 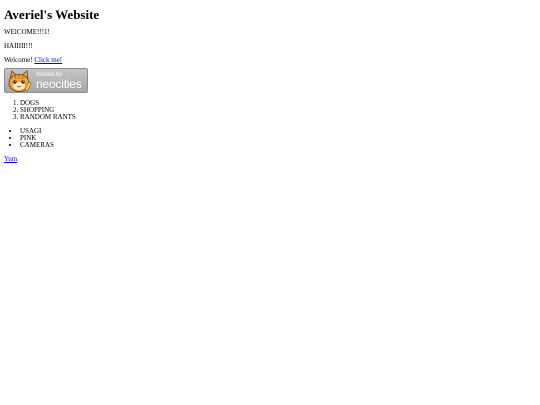 What do you see at coordinates (270, 159) in the screenshot?
I see `footer-link-row: Yum` at bounding box center [270, 159].